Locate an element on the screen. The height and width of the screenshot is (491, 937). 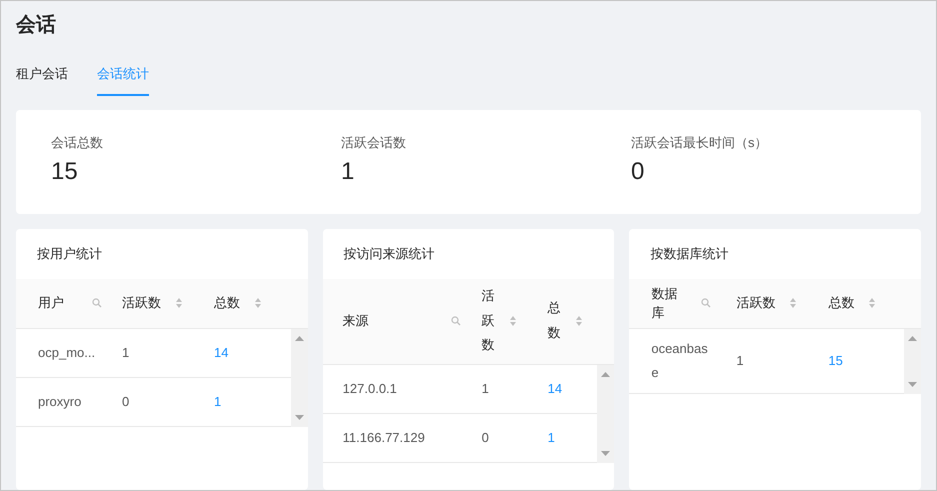
column-header: 用户 is located at coordinates (51, 303).